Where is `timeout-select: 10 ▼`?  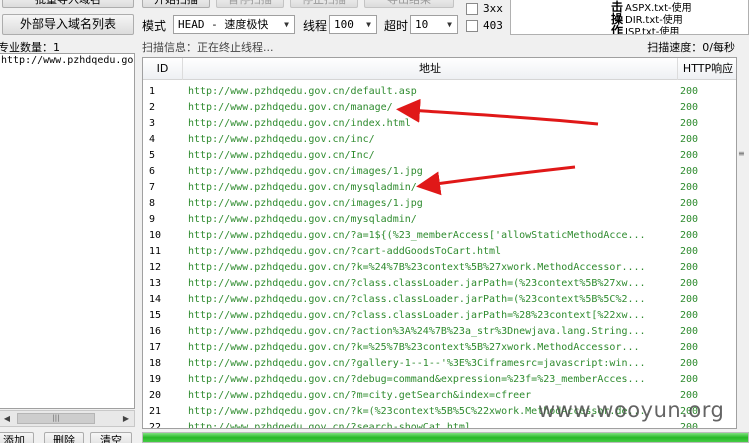 timeout-select: 10 ▼ is located at coordinates (434, 24).